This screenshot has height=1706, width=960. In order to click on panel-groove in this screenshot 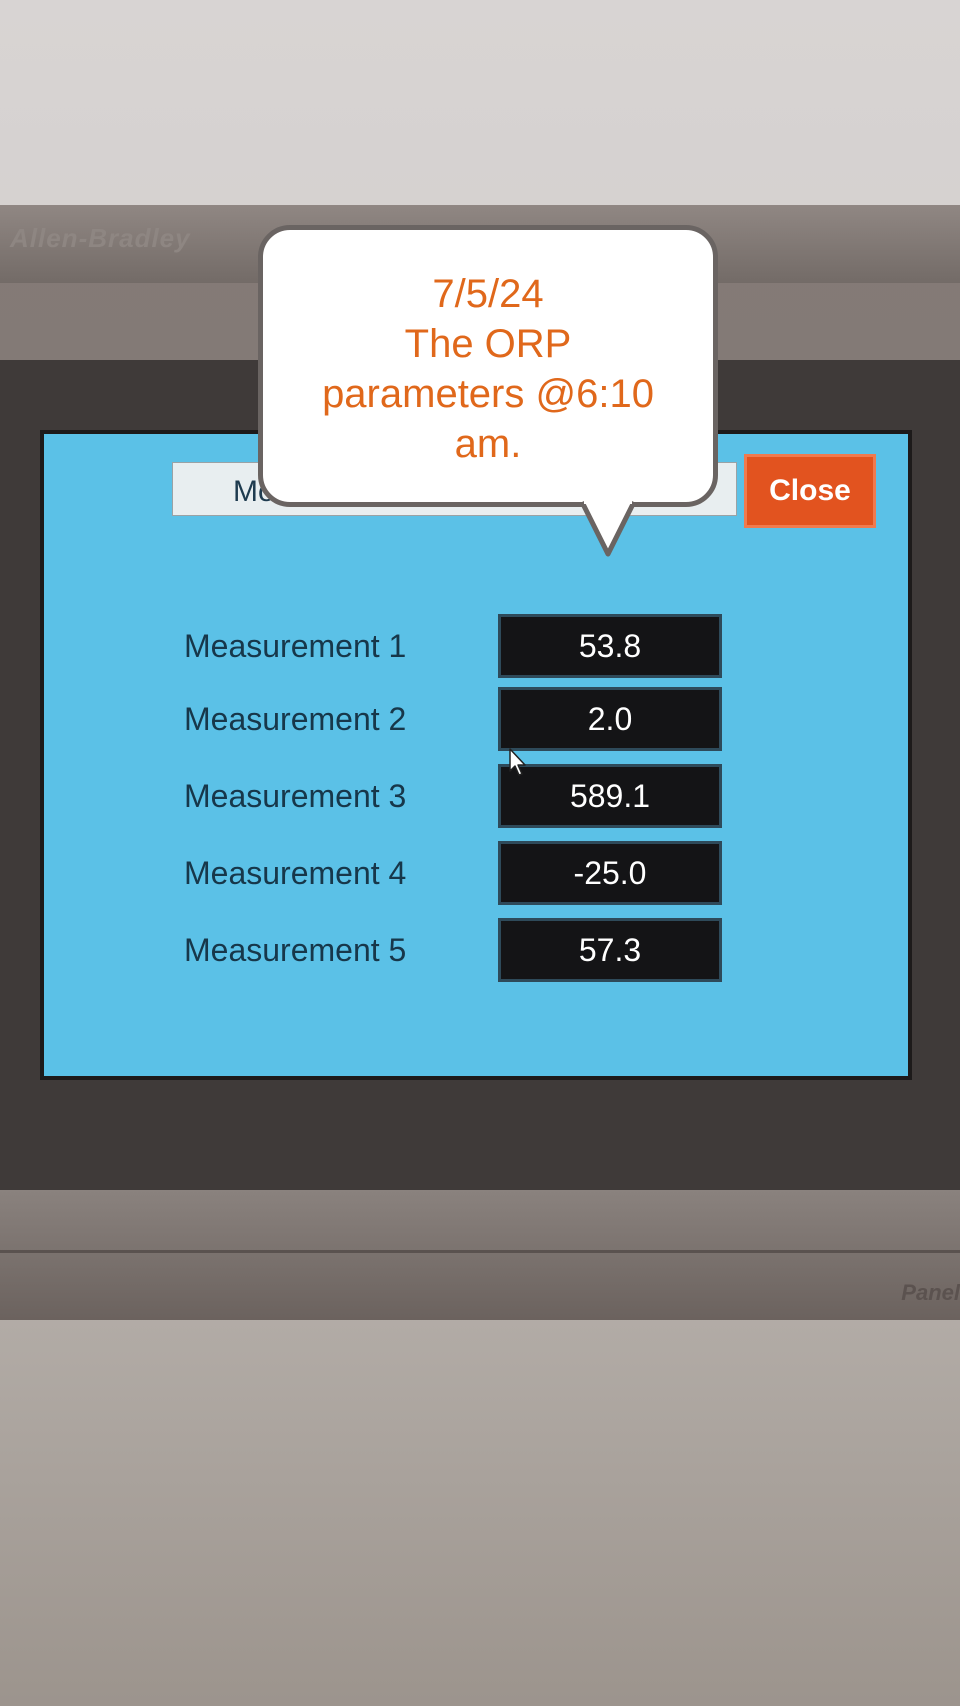, I will do `click(480, 1251)`.